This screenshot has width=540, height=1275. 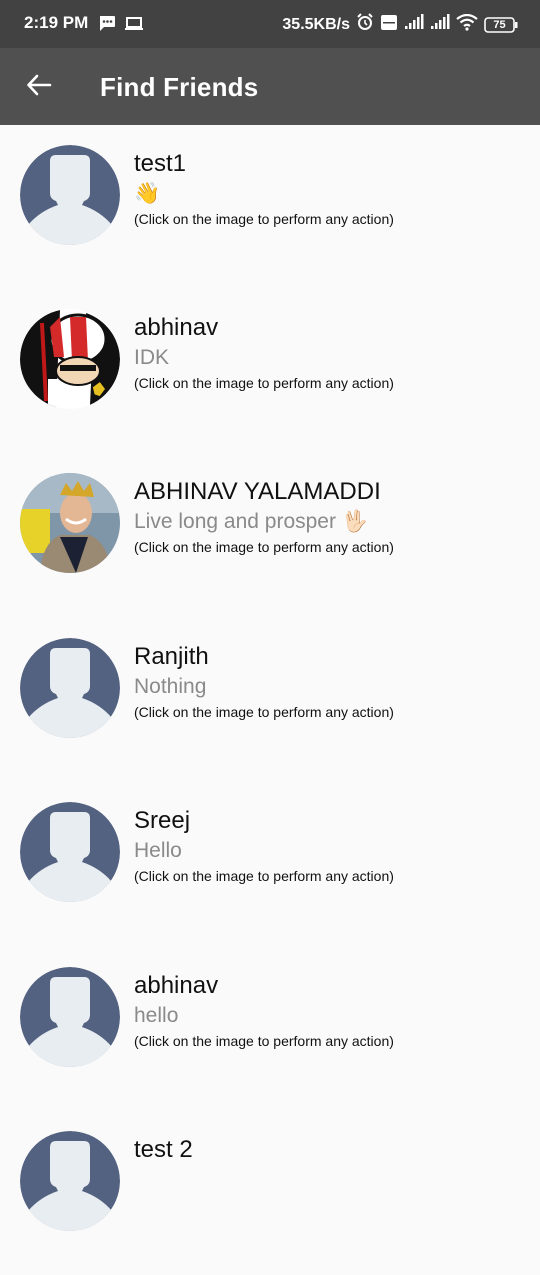 I want to click on photo-profile-image, so click(x=70, y=523).